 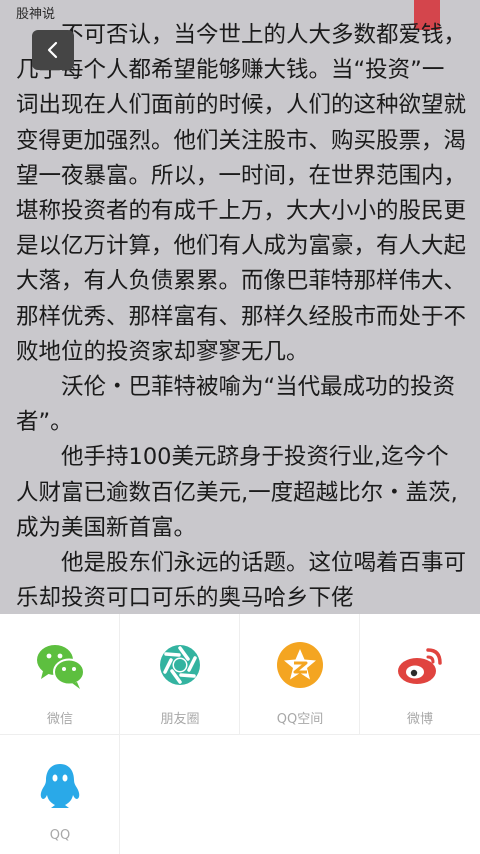 I want to click on share-label: 朋友圈, so click(x=180, y=719).